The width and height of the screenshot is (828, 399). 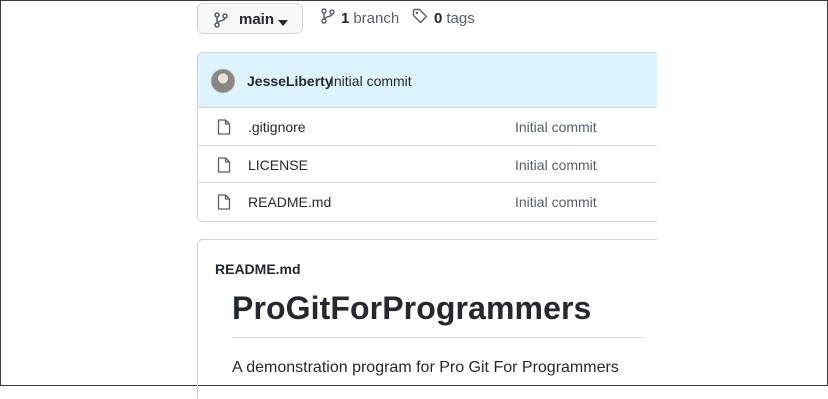 What do you see at coordinates (427, 202) in the screenshot?
I see `table-row: README.md Initial commit` at bounding box center [427, 202].